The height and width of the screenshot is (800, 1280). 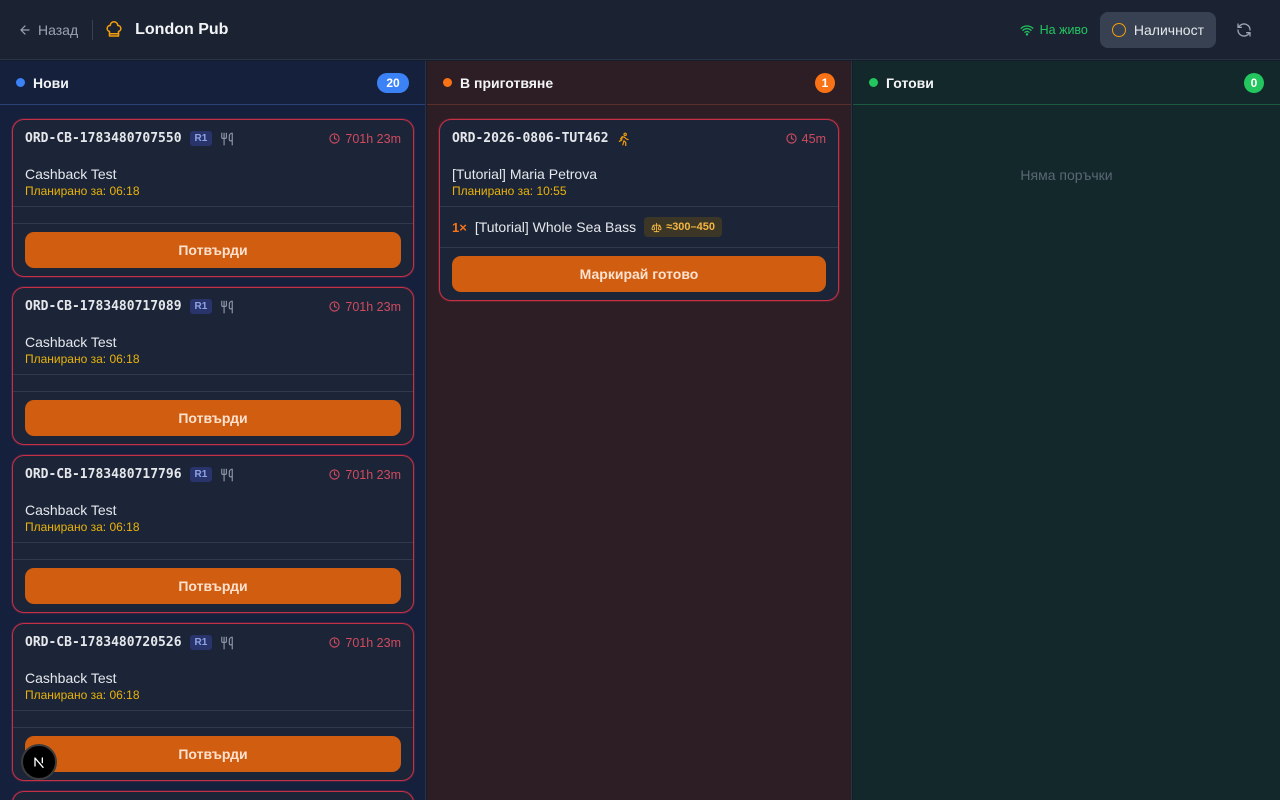 What do you see at coordinates (103, 642) in the screenshot?
I see `order-id: ORD-CB-1783480720526` at bounding box center [103, 642].